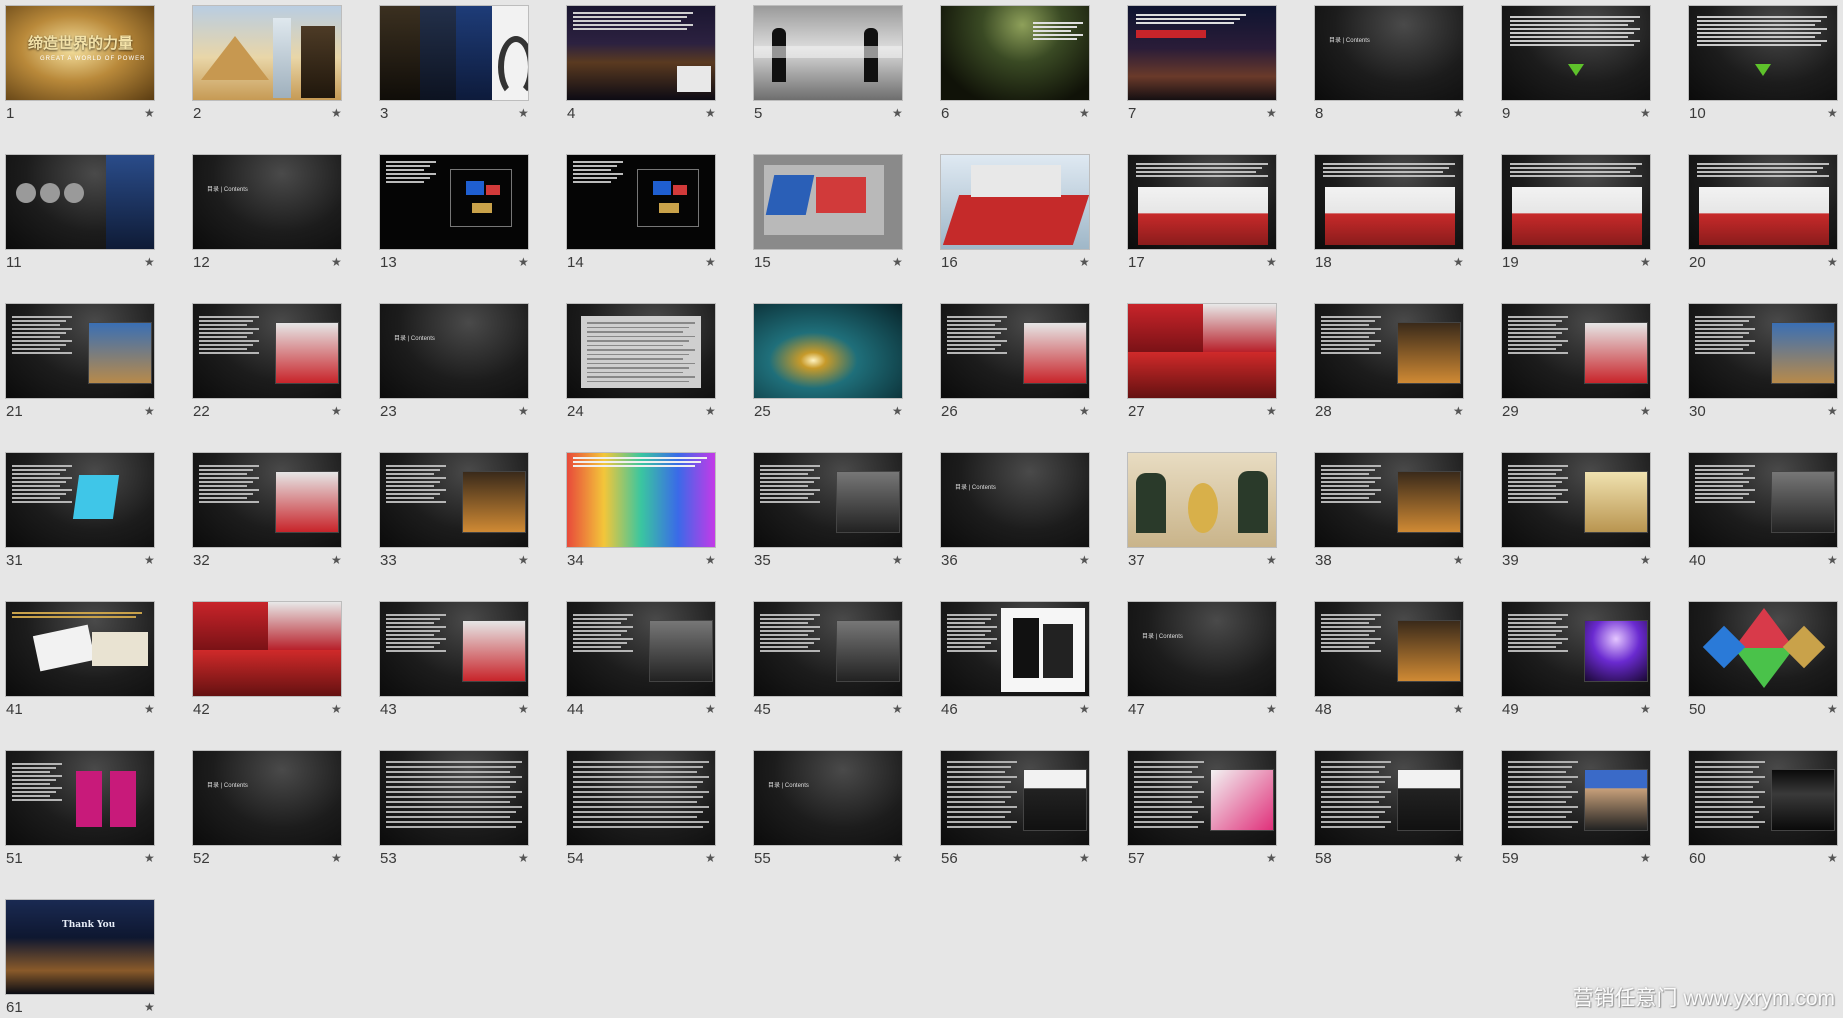 The image size is (1843, 1018). I want to click on slide-thumbnail-20: 20 ★, so click(1763, 223).